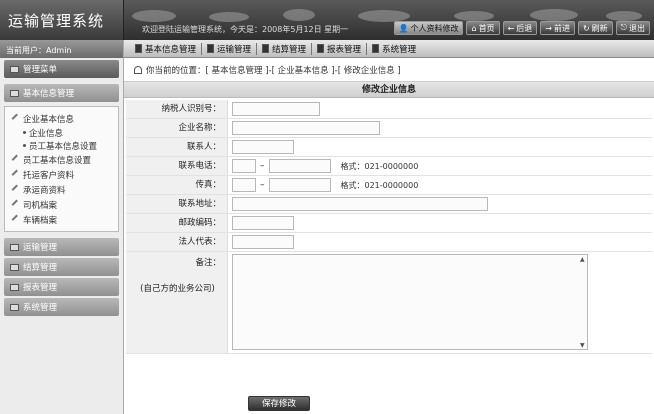  What do you see at coordinates (61, 287) in the screenshot?
I see `menu-group-reports: 报表管理` at bounding box center [61, 287].